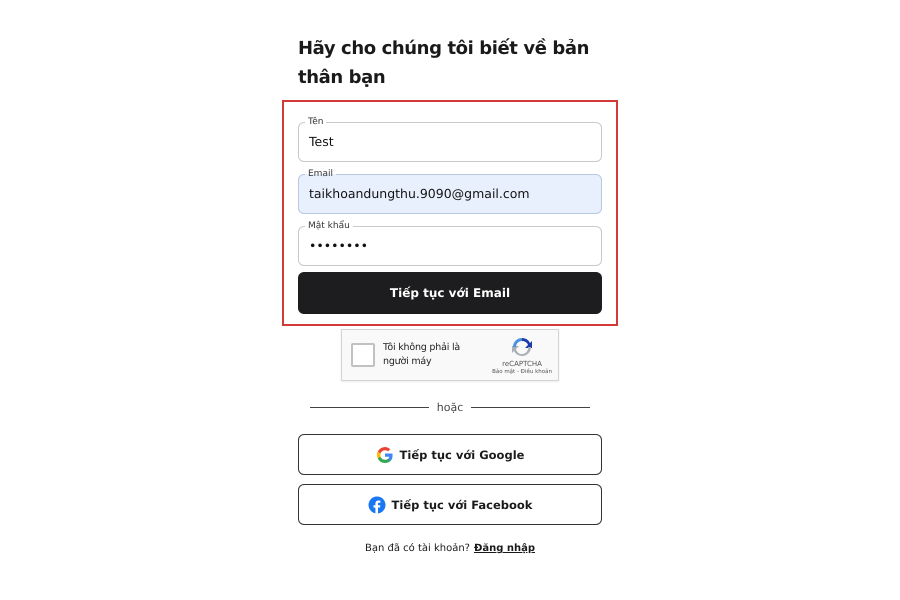  What do you see at coordinates (450, 191) in the screenshot?
I see `input-field: Email taikhoandungthu.9090@gmail.com` at bounding box center [450, 191].